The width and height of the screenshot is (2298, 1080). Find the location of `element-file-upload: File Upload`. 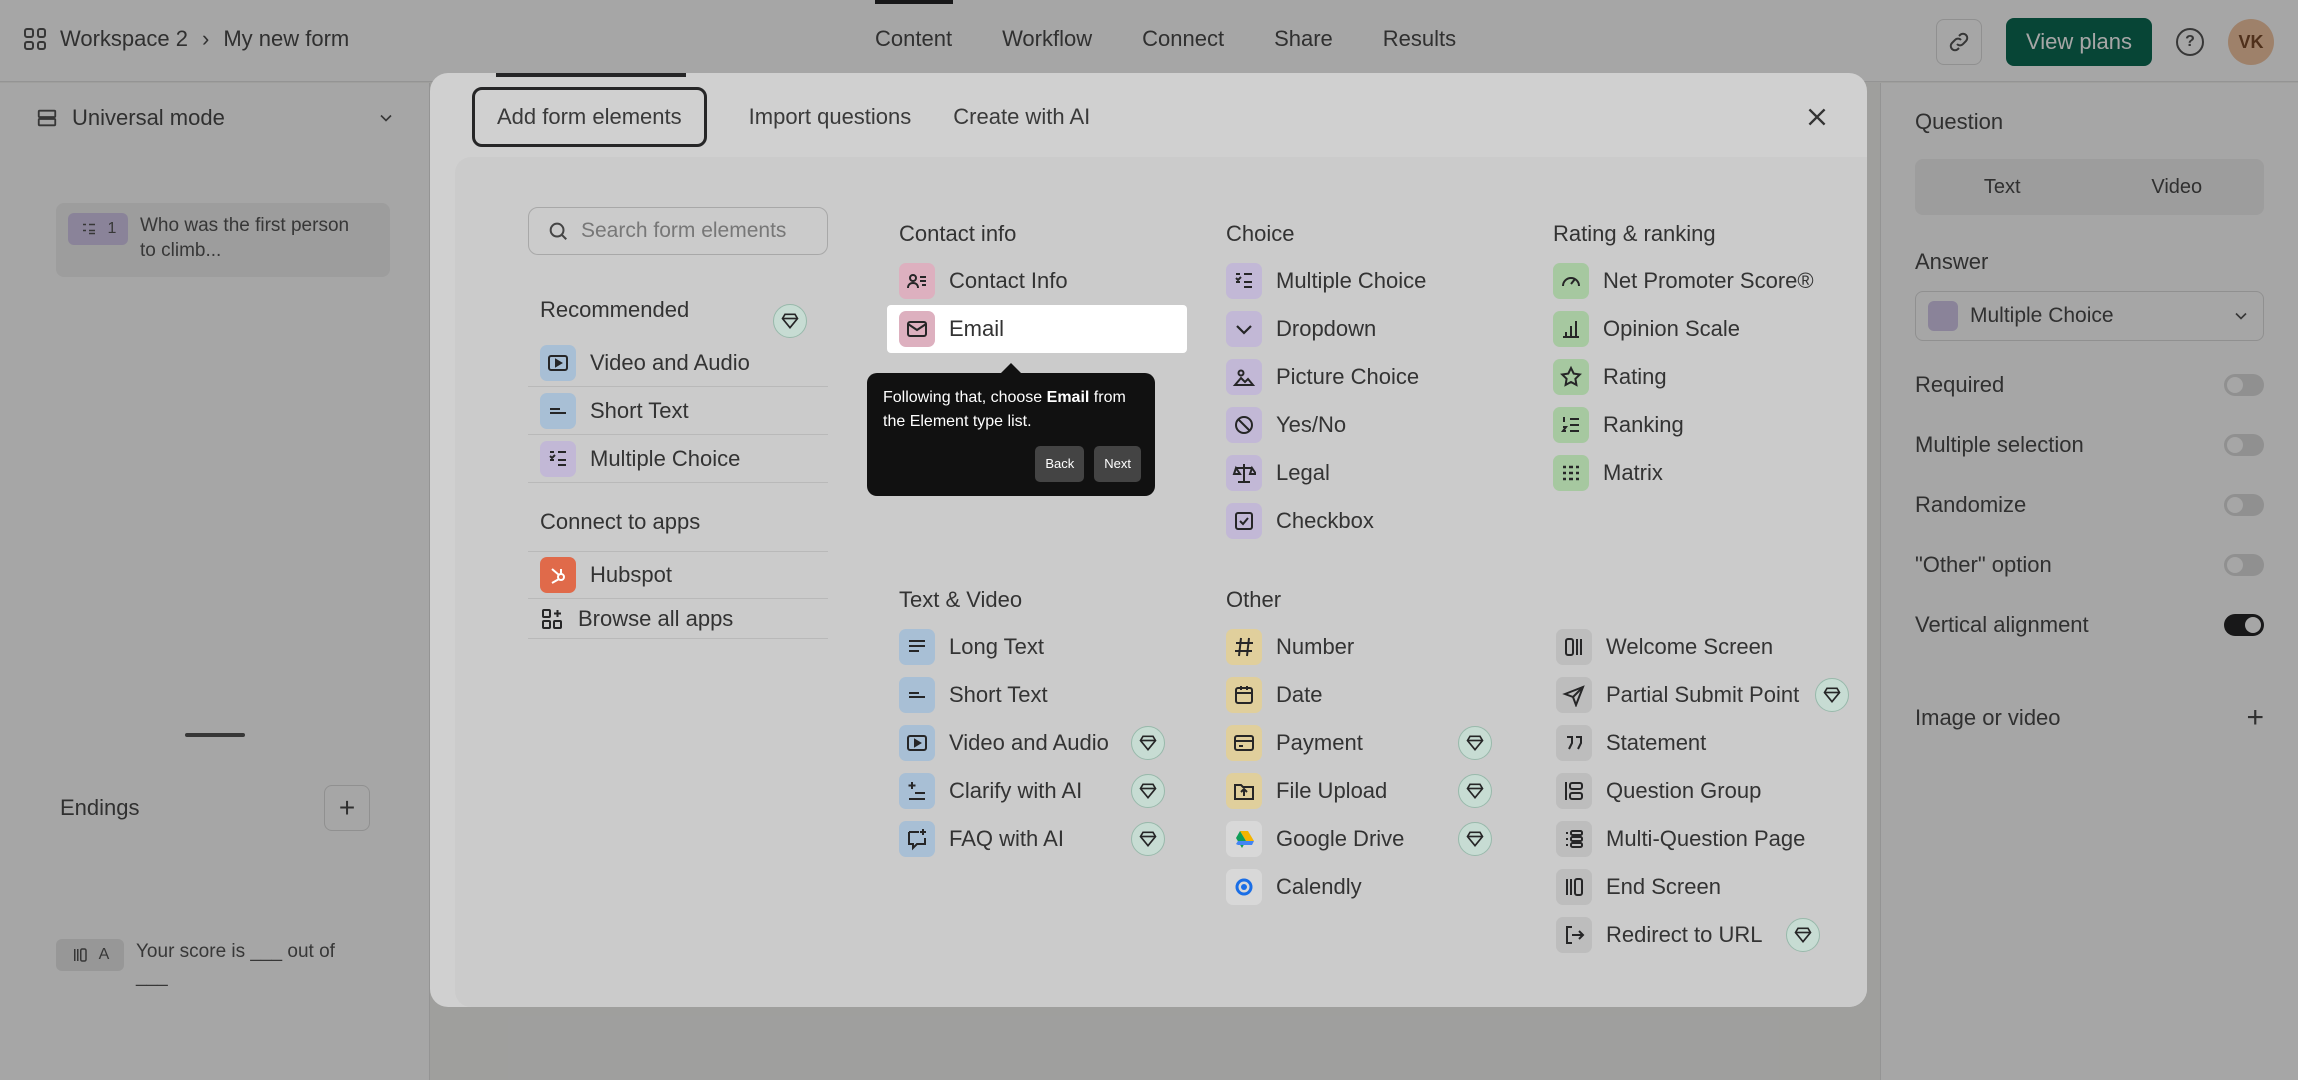

element-file-upload: File Upload is located at coordinates (1376, 791).